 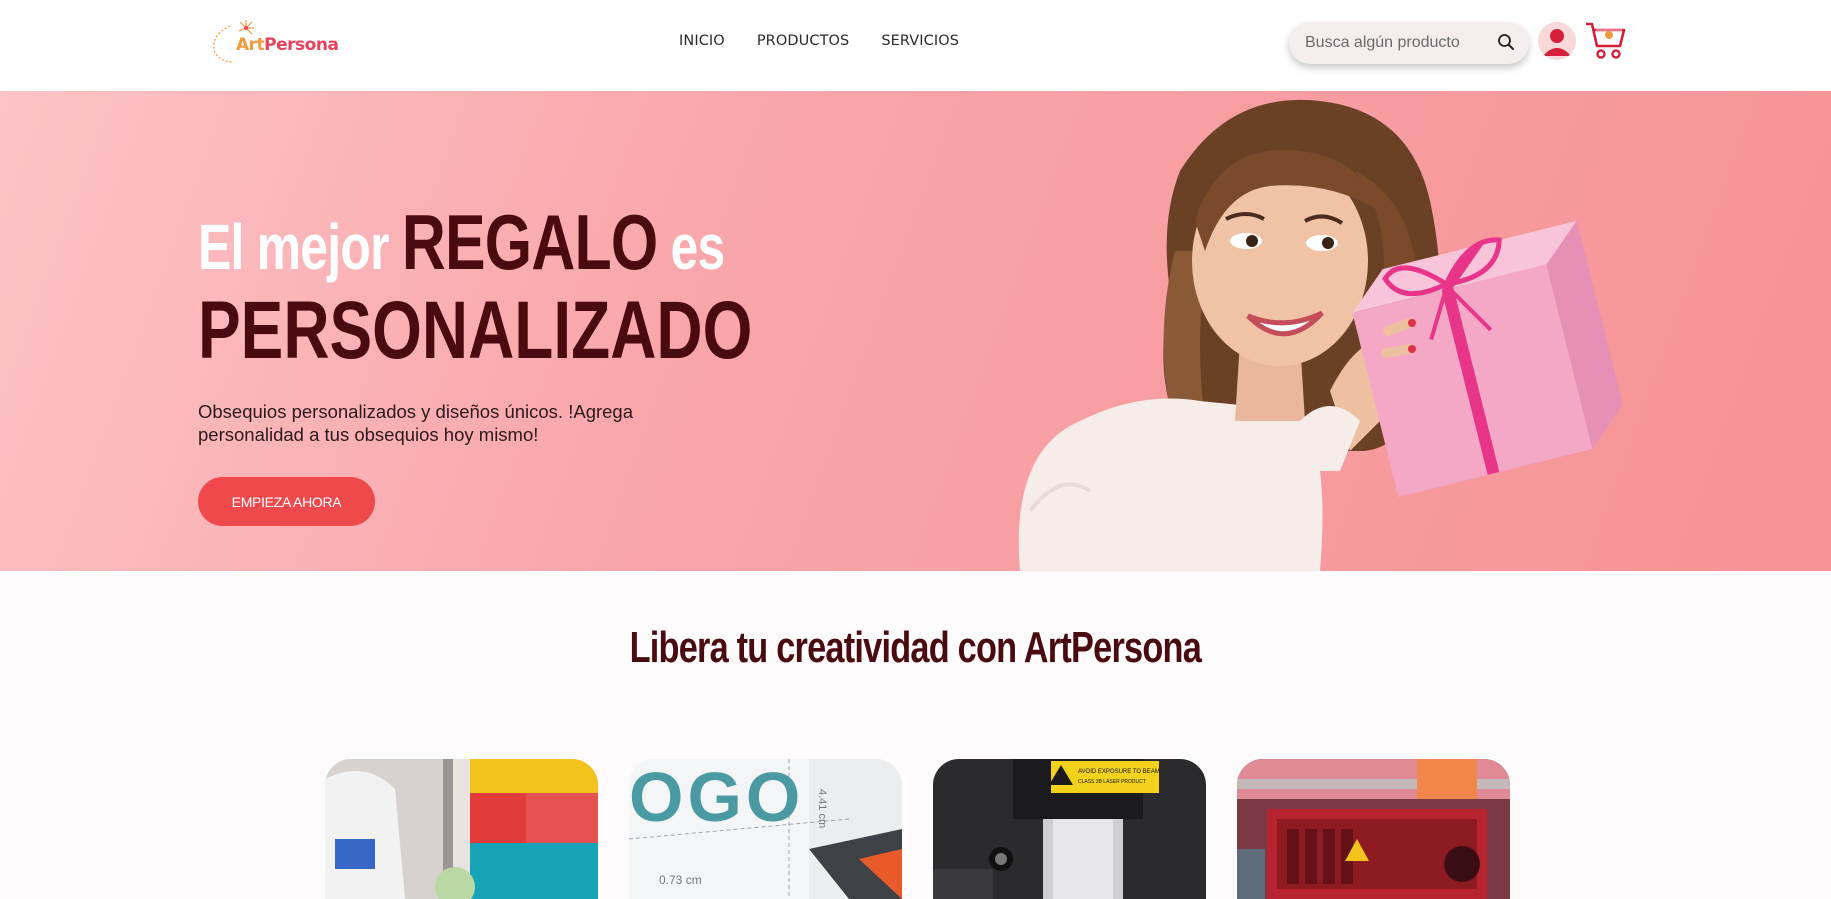 I want to click on svg-text: 4.41 cm, so click(x=822, y=808).